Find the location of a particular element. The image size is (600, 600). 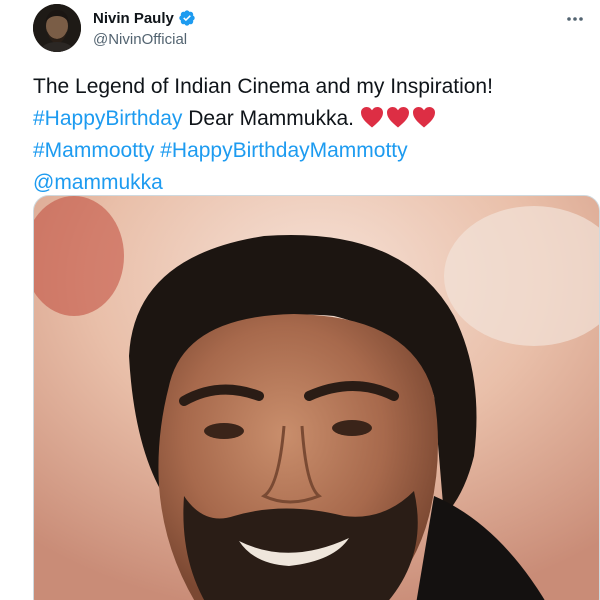

author-name: Nivin Pauly is located at coordinates (133, 18).